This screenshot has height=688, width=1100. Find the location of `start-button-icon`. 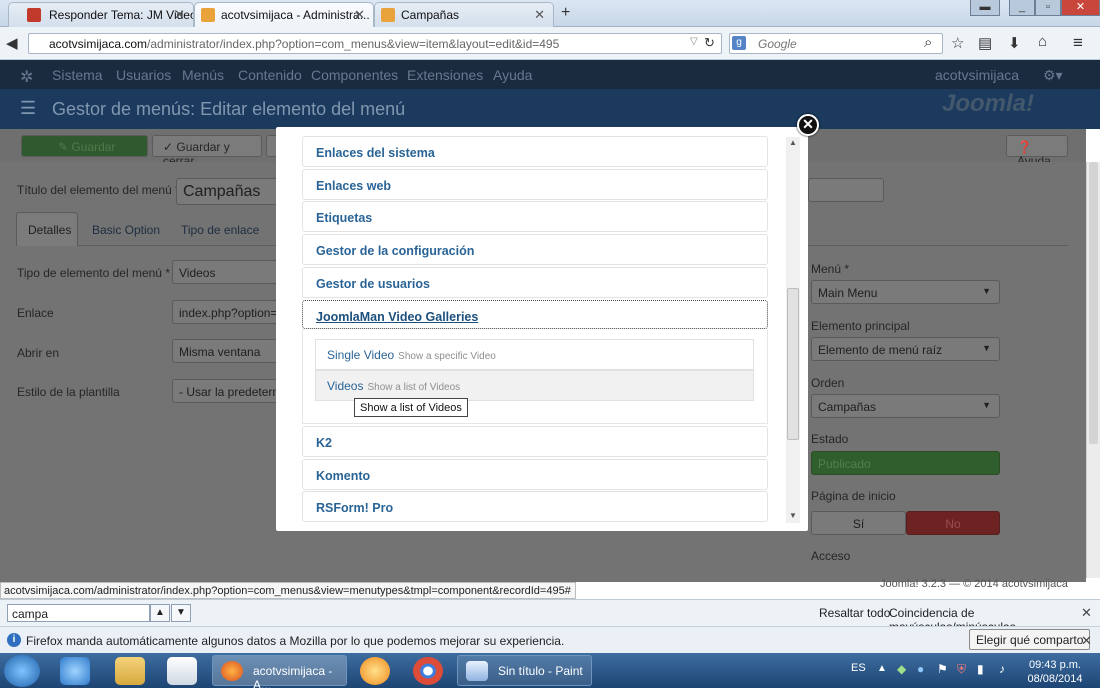

start-button-icon is located at coordinates (22, 671).